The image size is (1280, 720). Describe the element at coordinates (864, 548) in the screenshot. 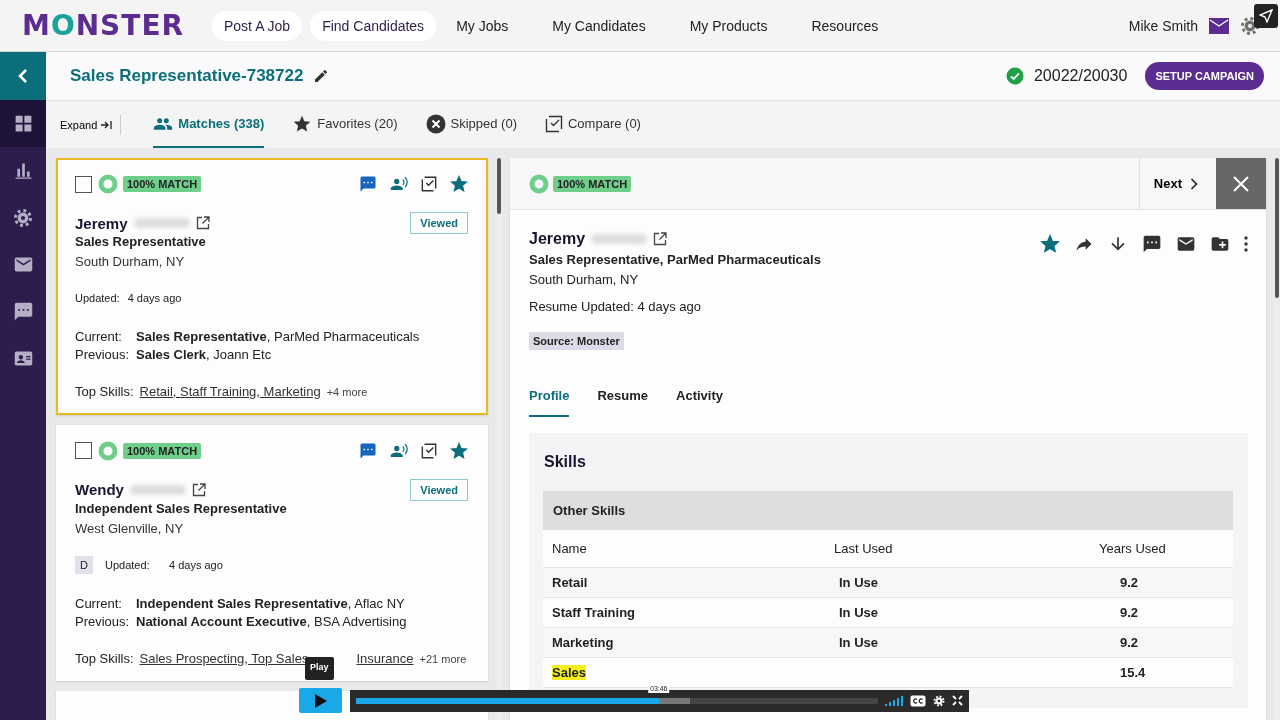

I see `column-header: Last Used` at that location.